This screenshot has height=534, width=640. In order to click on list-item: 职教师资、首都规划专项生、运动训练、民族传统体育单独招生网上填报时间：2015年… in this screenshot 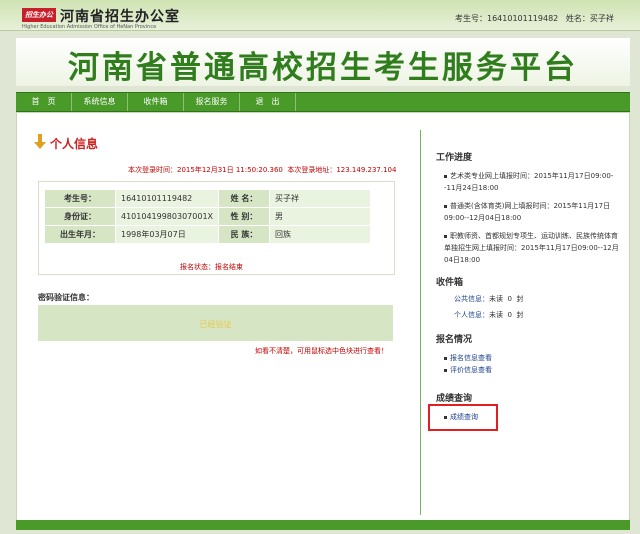, I will do `click(531, 248)`.